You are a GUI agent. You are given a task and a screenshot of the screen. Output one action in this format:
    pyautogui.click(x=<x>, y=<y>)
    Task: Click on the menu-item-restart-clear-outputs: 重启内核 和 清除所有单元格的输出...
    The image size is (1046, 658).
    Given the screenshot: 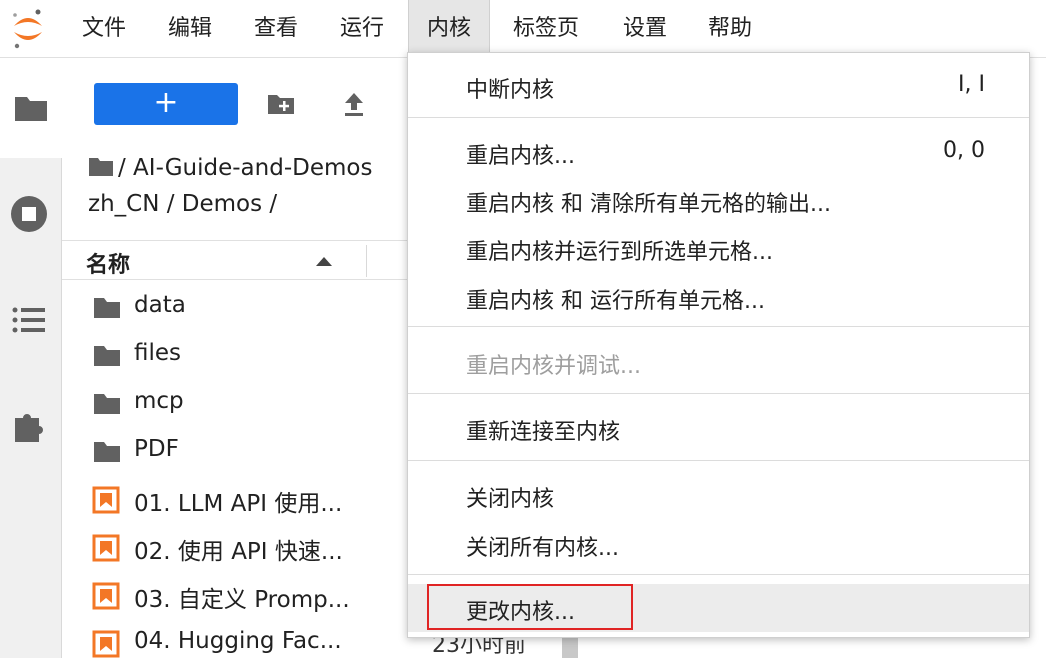 What is the action you would take?
    pyautogui.click(x=718, y=200)
    